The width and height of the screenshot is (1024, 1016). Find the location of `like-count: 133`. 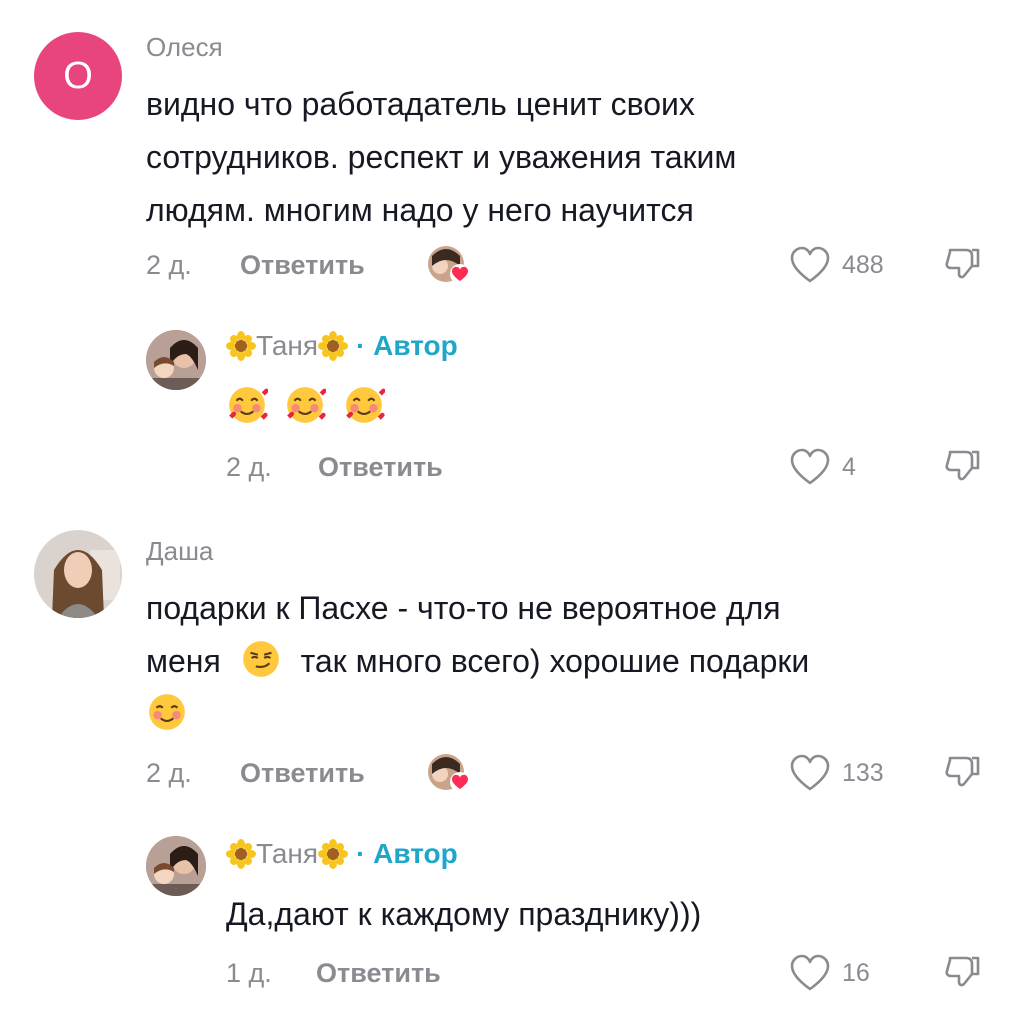

like-count: 133 is located at coordinates (863, 773).